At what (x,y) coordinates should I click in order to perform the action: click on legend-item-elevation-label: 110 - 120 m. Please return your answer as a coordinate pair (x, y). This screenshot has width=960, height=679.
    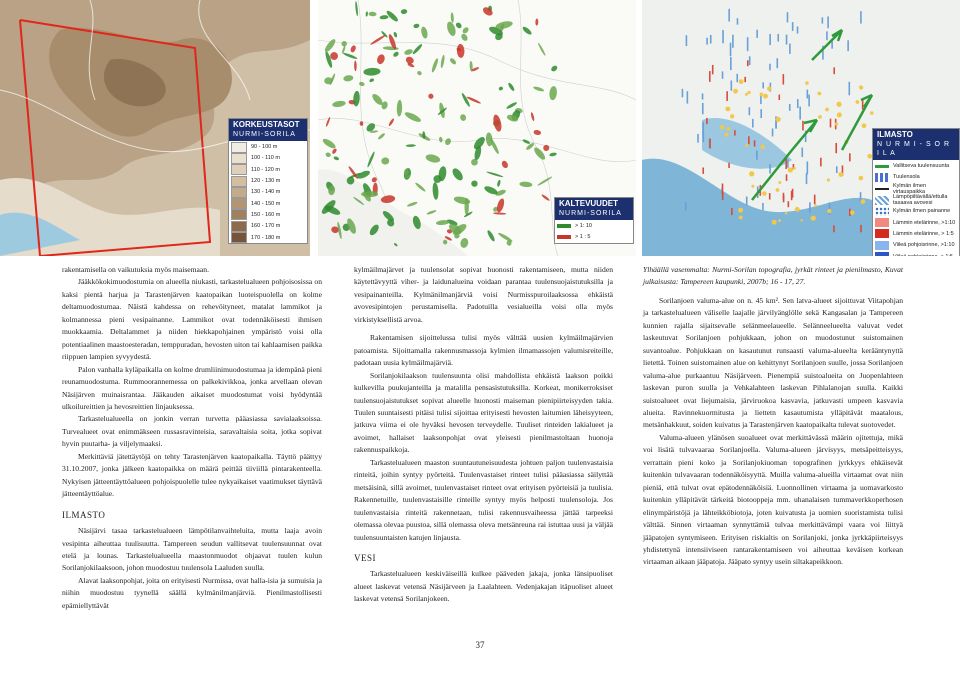
    Looking at the image, I should click on (265, 169).